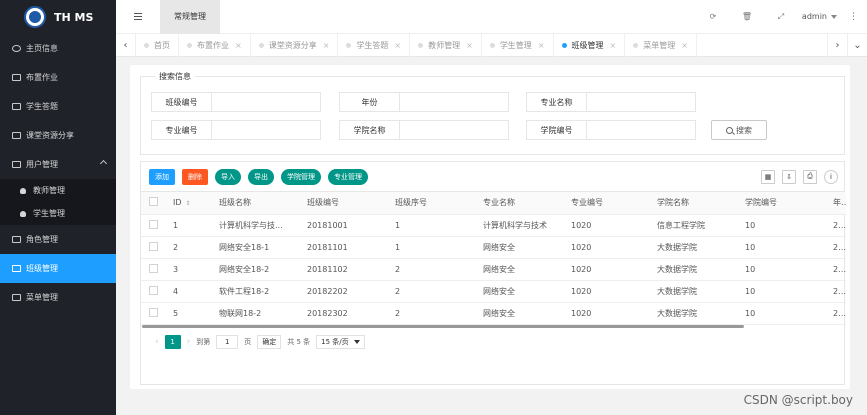 The image size is (867, 415). Describe the element at coordinates (269, 342) in the screenshot. I see `confirm-button: 确定` at that location.